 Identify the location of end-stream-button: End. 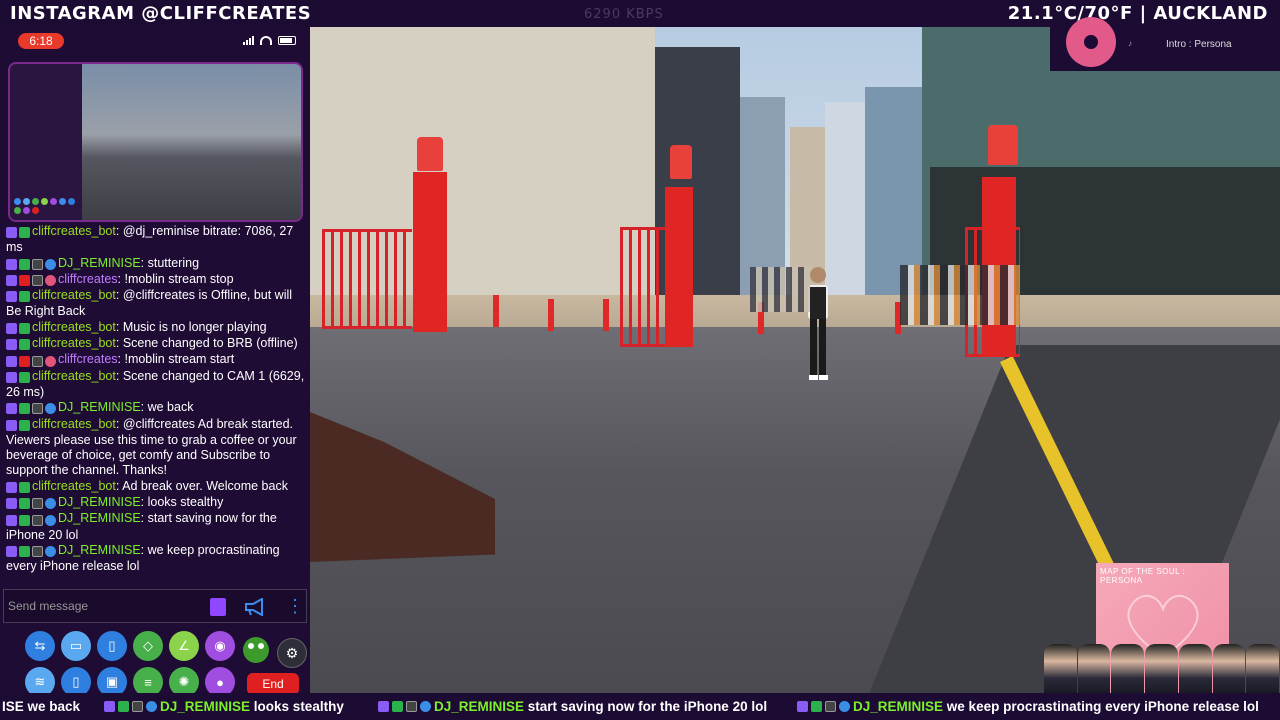
(273, 684).